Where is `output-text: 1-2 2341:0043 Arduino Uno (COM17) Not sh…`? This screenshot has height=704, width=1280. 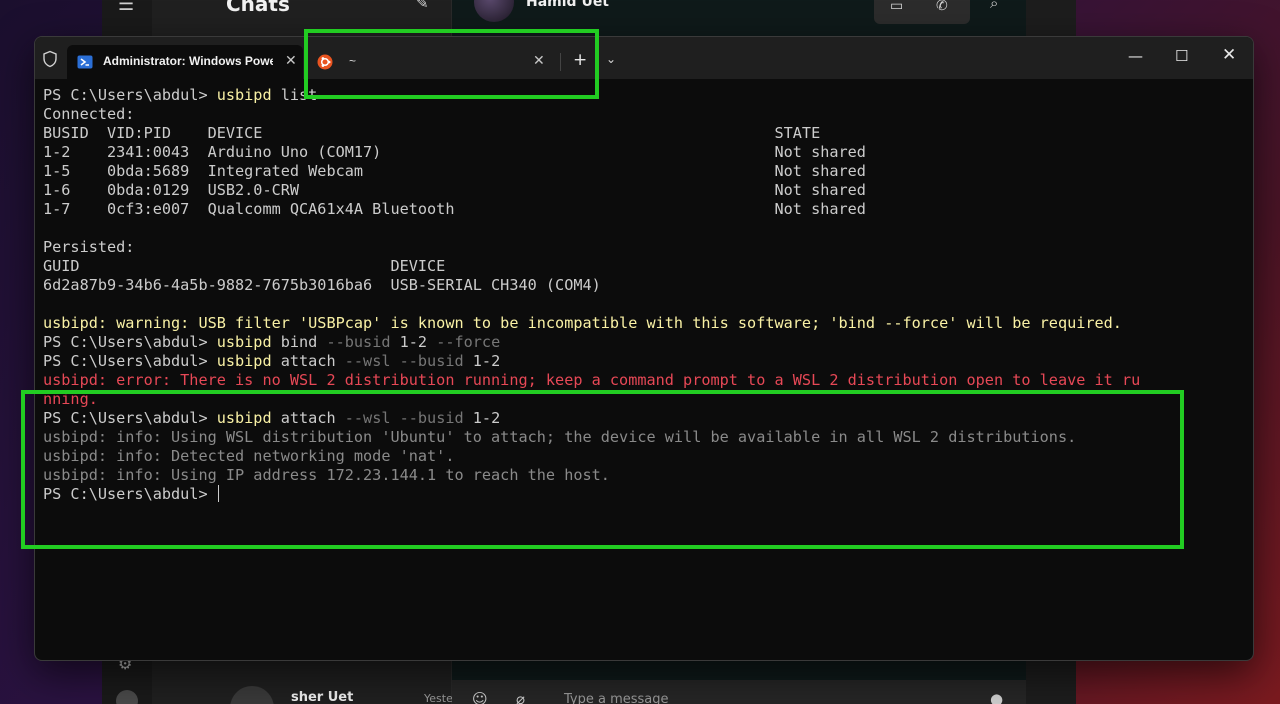 output-text: 1-2 2341:0043 Arduino Uno (COM17) Not sh… is located at coordinates (454, 152).